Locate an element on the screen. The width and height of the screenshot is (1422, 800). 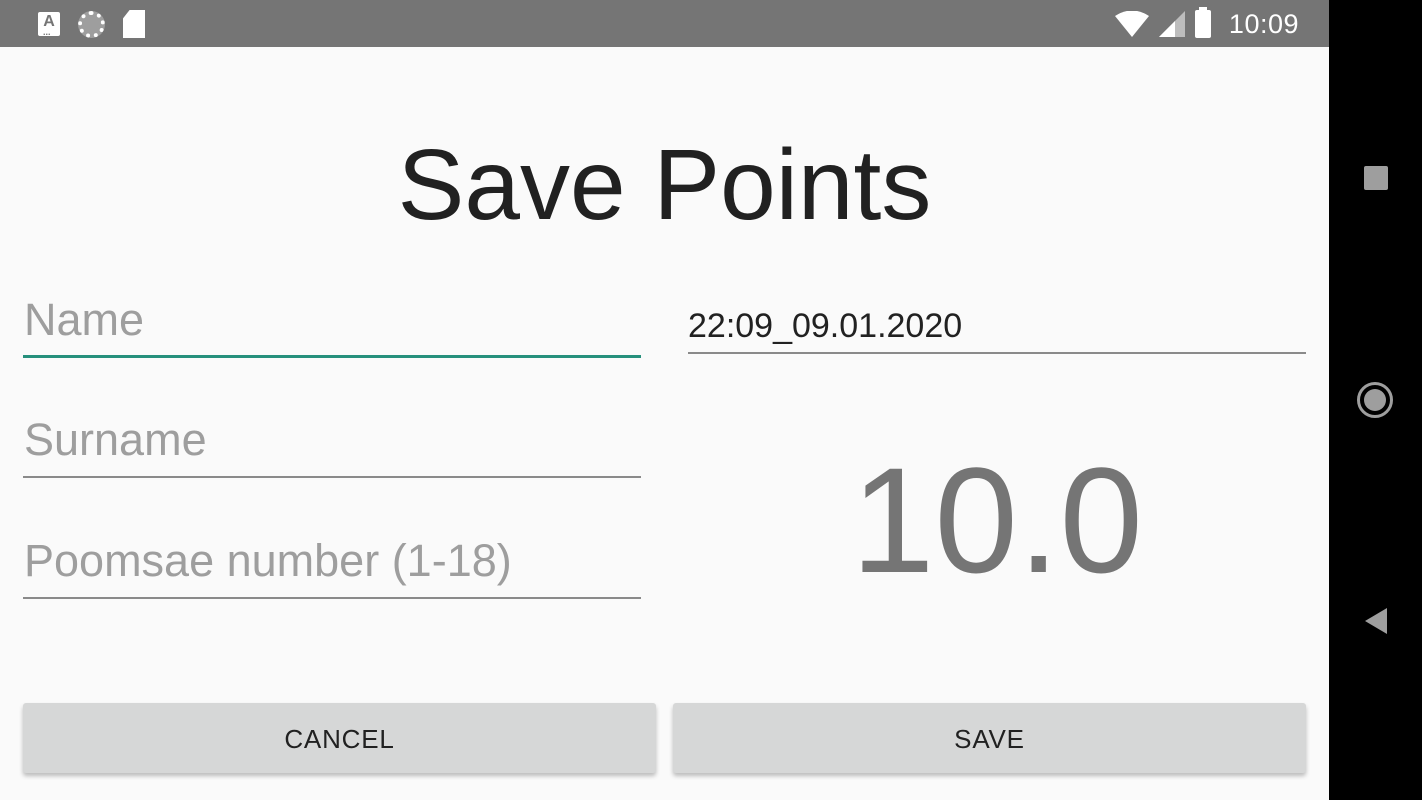
datetime-value: 22:09_09.01.2020 is located at coordinates (825, 326).